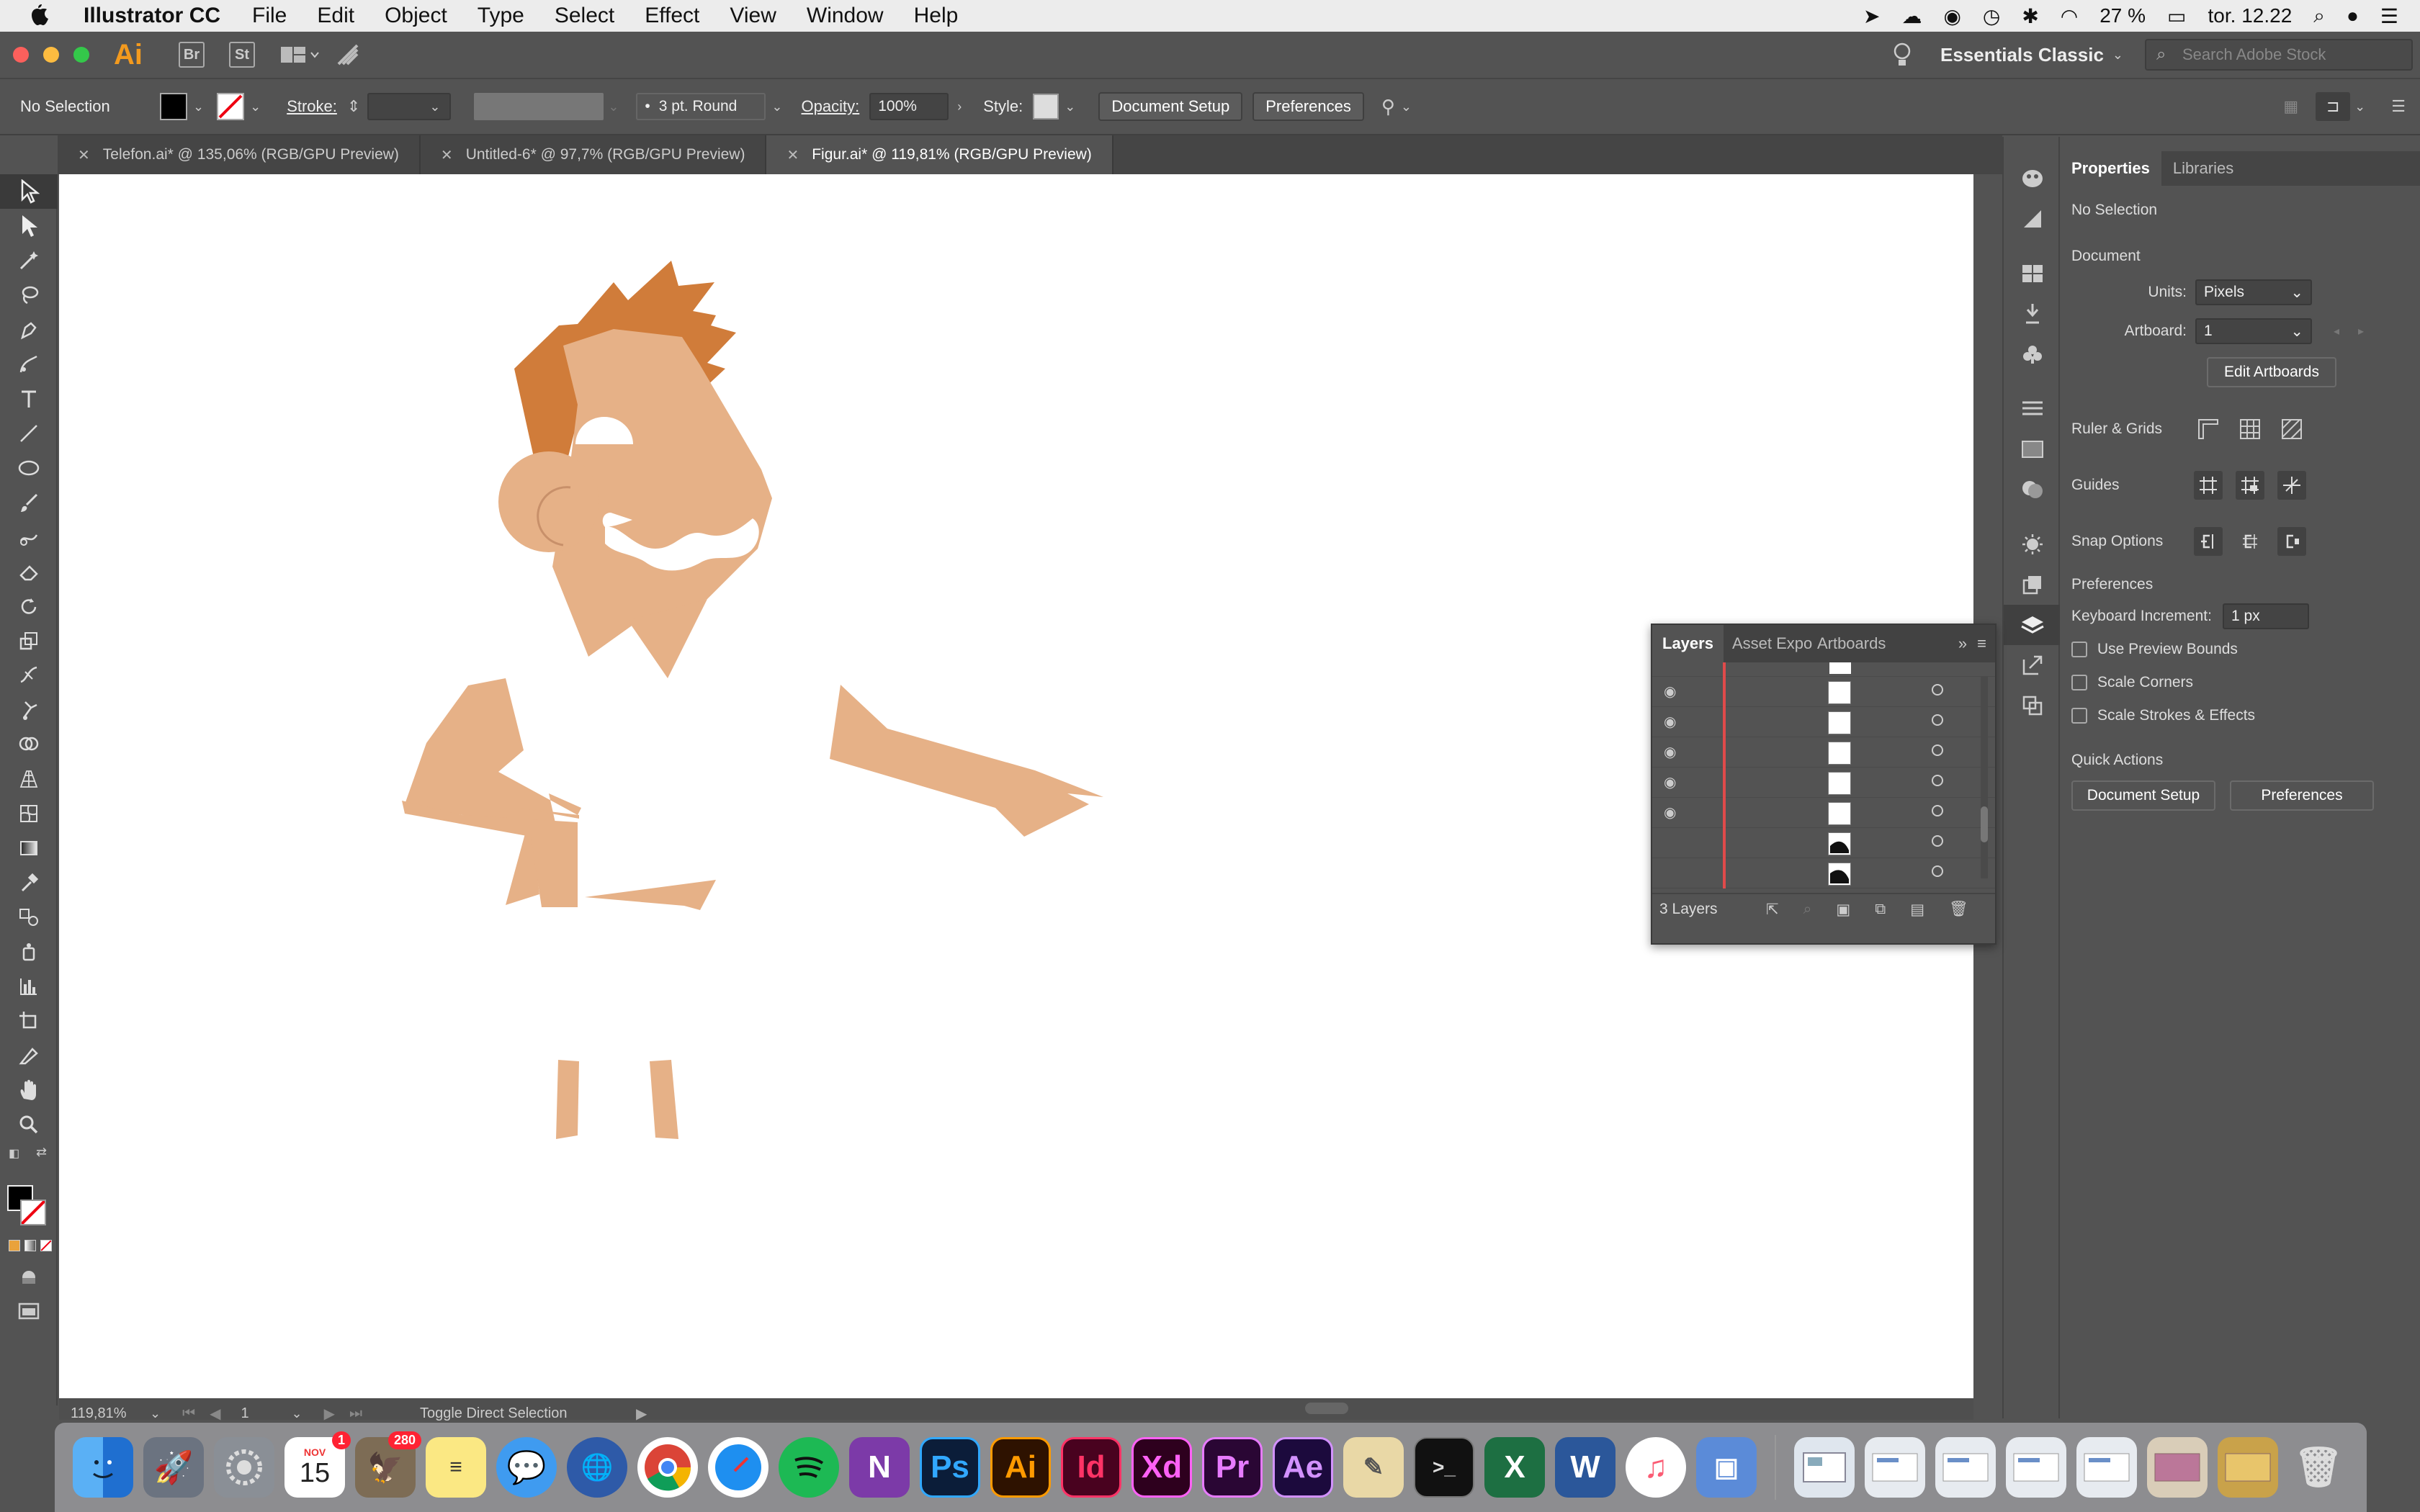 This screenshot has height=1512, width=2420. Describe the element at coordinates (1981, 643) in the screenshot. I see `panel-menu-icon: ≡` at that location.